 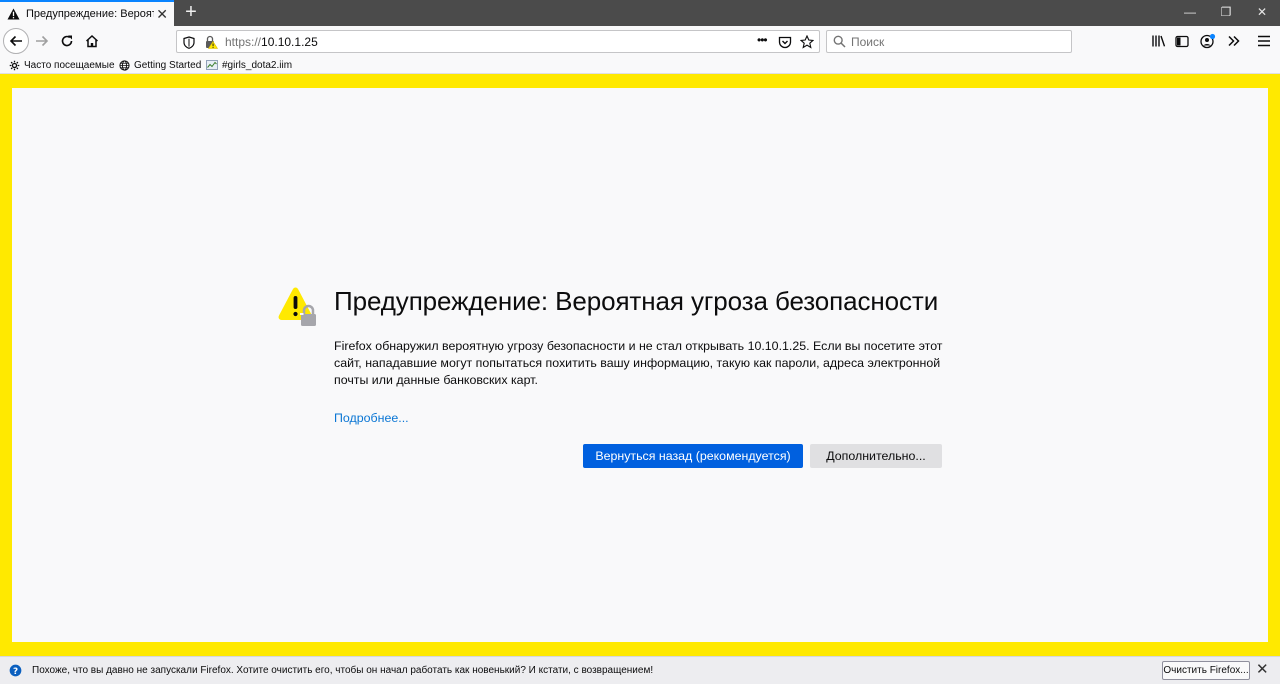 I want to click on sidebar-icon, so click(x=1182, y=41).